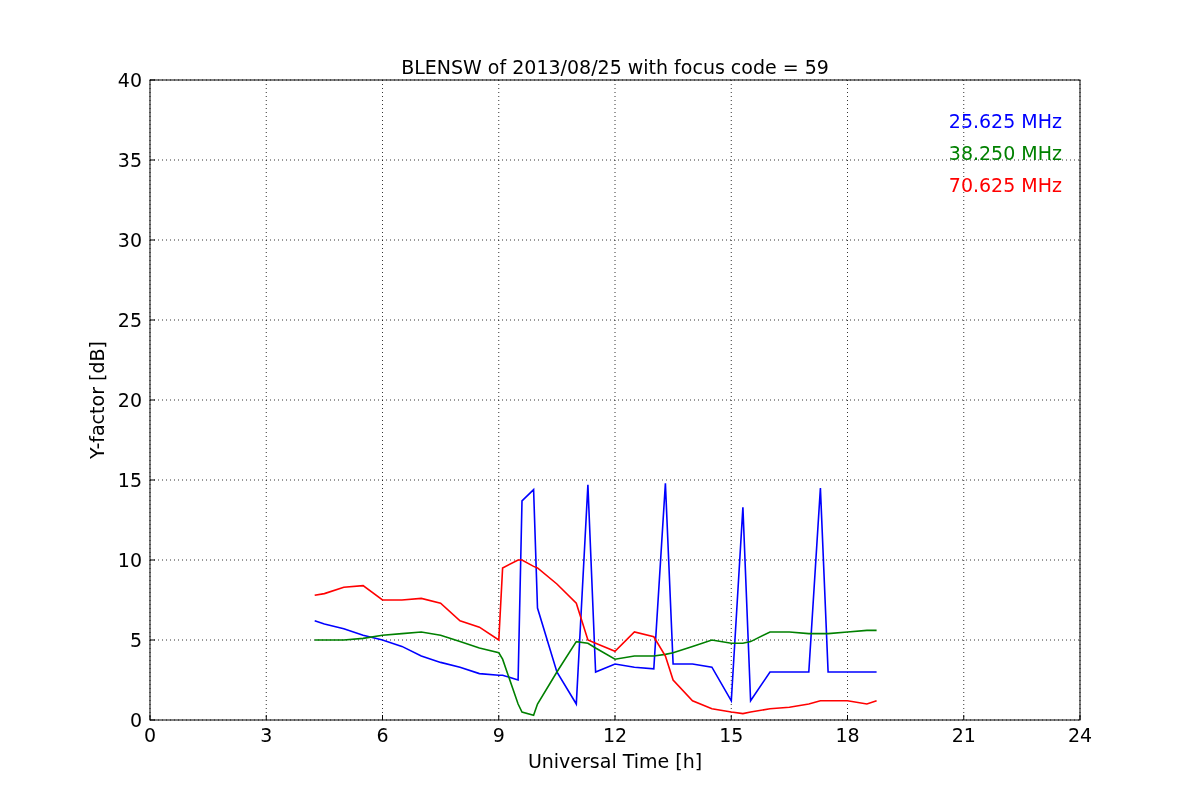  Describe the element at coordinates (615, 761) in the screenshot. I see `x-axis-label: Universal Time [h]` at that location.